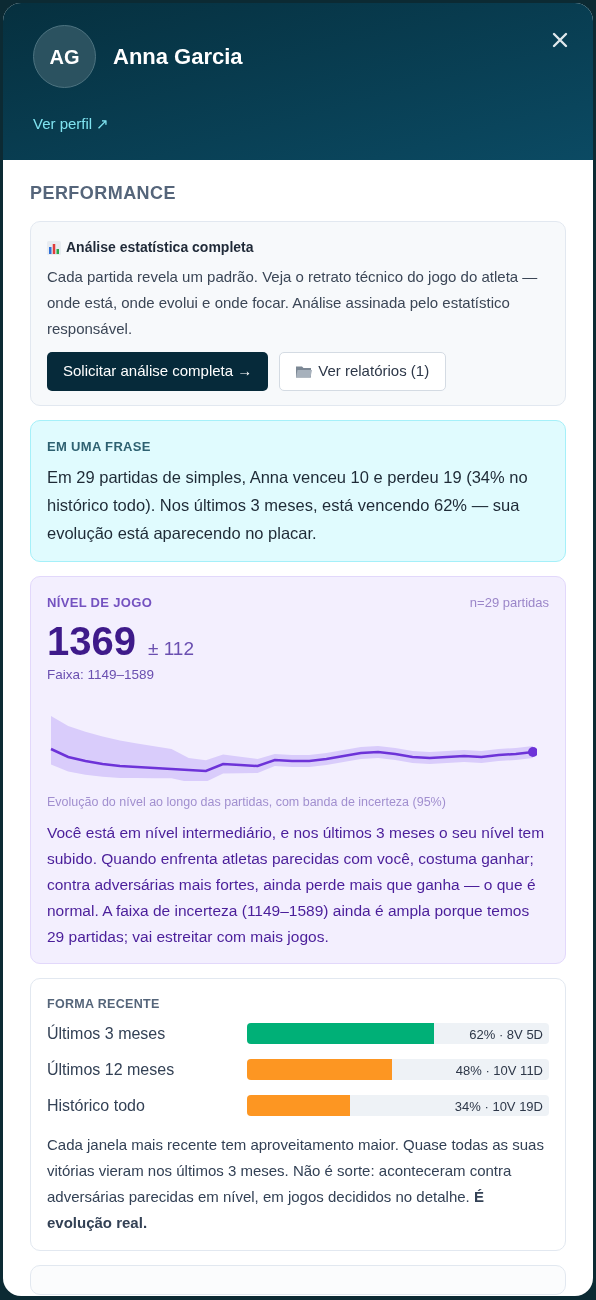 The width and height of the screenshot is (596, 1300). What do you see at coordinates (498, 1107) in the screenshot?
I see `win-rate-reading: 34% · 10V 19D` at bounding box center [498, 1107].